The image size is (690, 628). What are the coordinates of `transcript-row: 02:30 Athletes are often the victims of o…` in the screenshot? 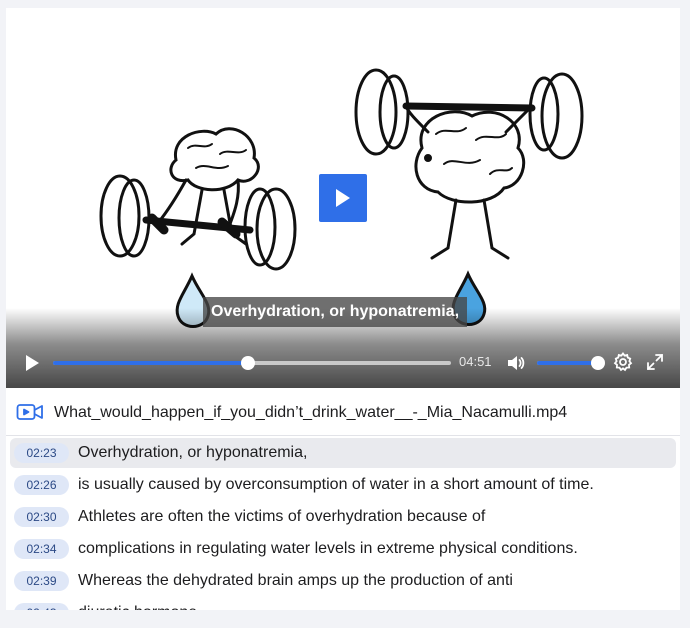 It's located at (343, 517).